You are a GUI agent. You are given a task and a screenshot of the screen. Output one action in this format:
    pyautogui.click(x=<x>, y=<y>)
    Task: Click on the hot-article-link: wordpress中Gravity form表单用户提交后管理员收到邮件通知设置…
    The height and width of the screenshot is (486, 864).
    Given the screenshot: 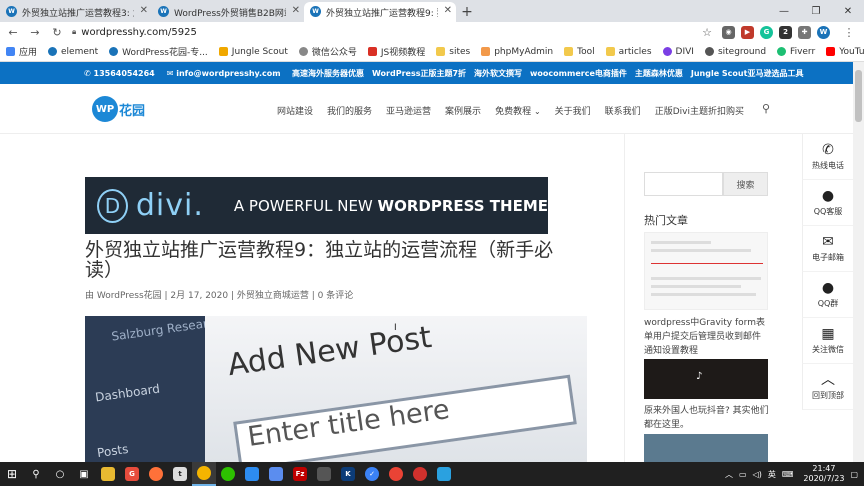 What is the action you would take?
    pyautogui.click(x=706, y=337)
    